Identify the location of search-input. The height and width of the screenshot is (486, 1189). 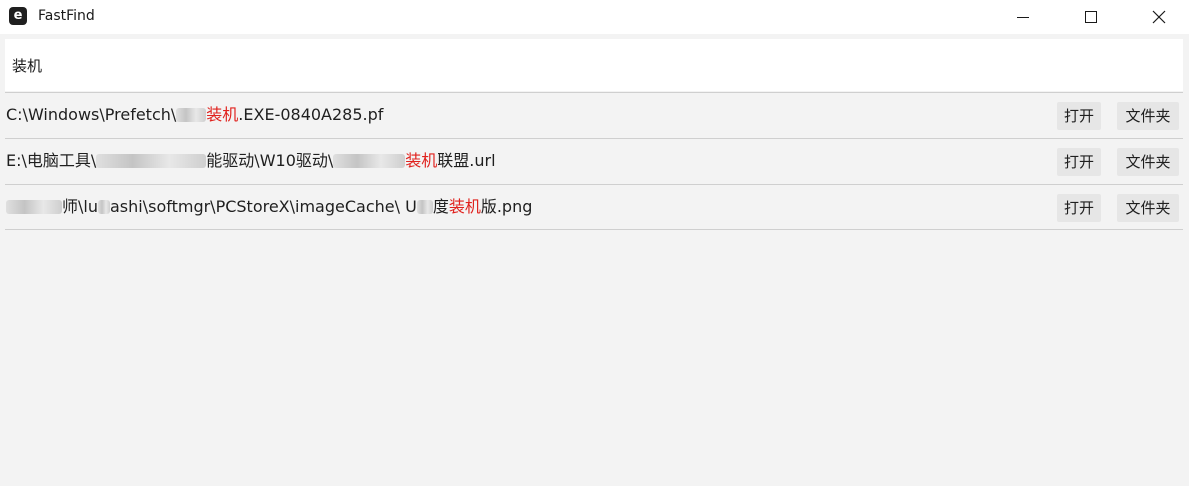
(588, 65).